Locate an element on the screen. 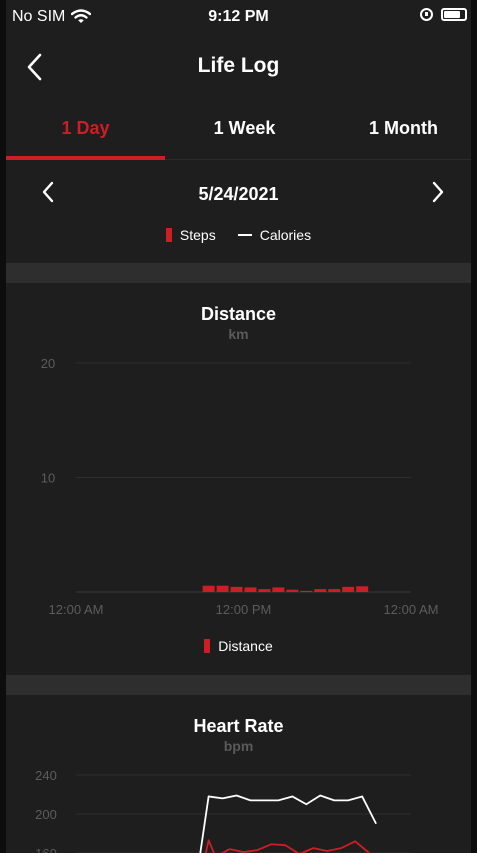  legend-calories-swatch is located at coordinates (244, 235).